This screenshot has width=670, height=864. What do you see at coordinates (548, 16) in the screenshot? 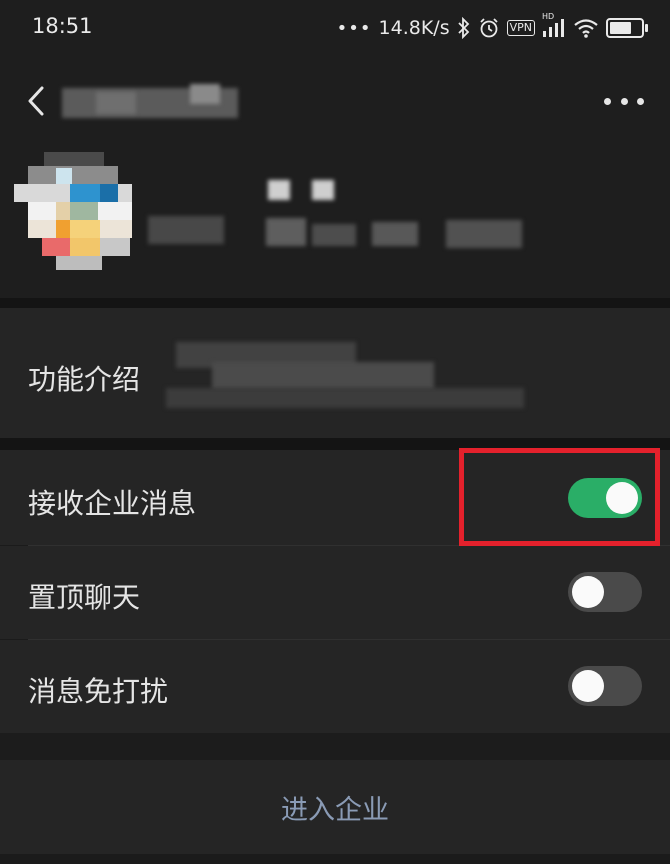
I see `hd-label: HD` at bounding box center [548, 16].